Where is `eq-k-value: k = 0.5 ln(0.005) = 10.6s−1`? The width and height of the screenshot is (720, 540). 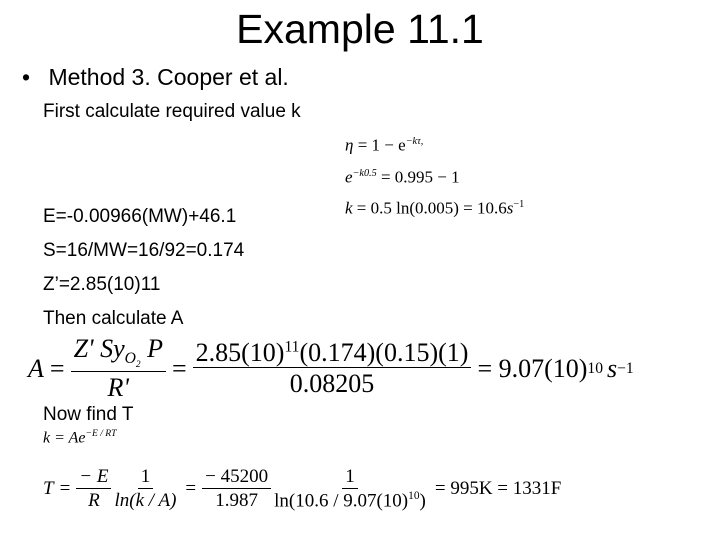
eq-k-value: k = 0.5 ln(0.005) = 10.6s−1 is located at coordinates (435, 208).